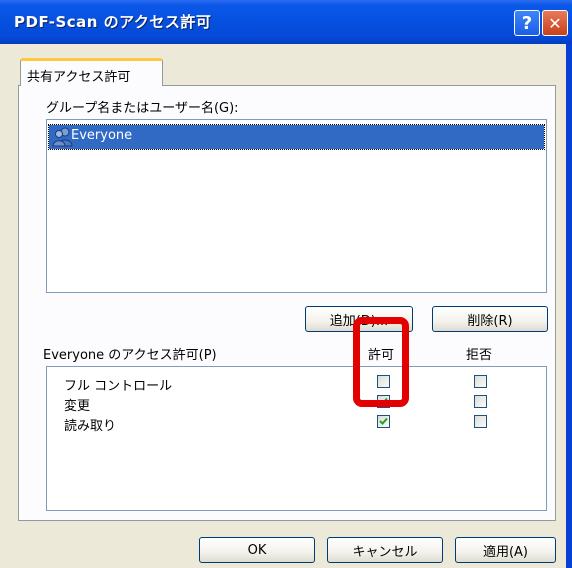 This screenshot has height=568, width=572. What do you see at coordinates (296, 137) in the screenshot?
I see `list-item: Everyone` at bounding box center [296, 137].